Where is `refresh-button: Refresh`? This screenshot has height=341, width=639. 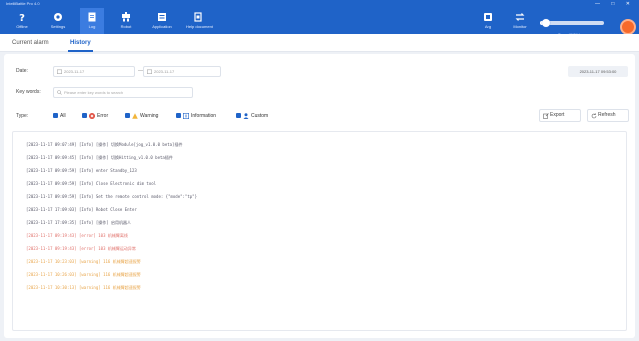 refresh-button: Refresh is located at coordinates (608, 115).